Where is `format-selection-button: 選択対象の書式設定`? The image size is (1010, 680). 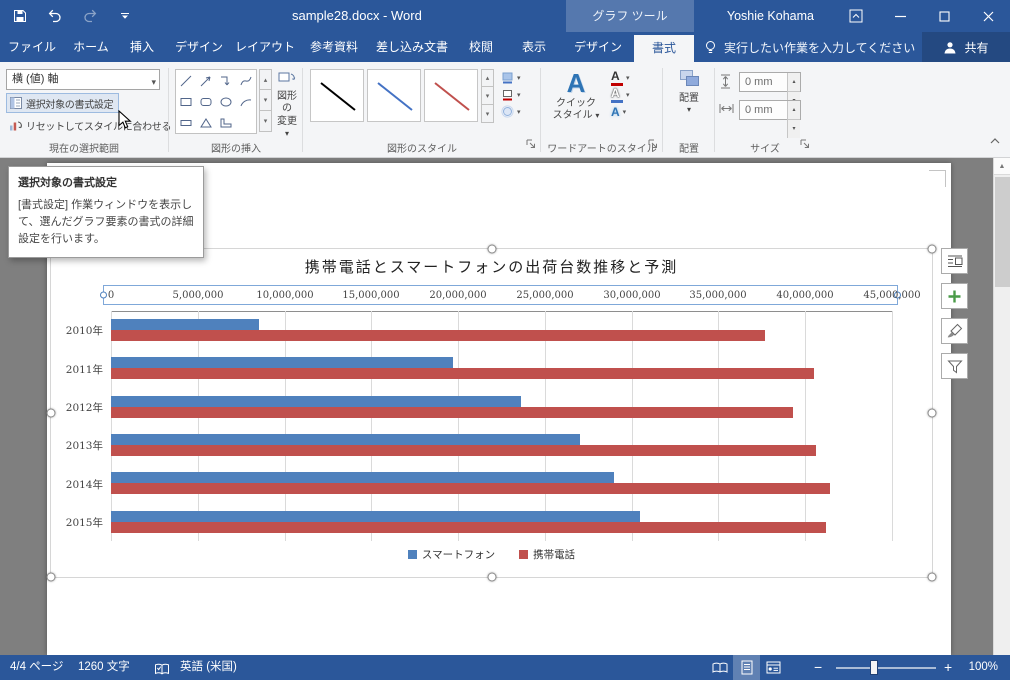
format-selection-button: 選択対象の書式設定 is located at coordinates (63, 103).